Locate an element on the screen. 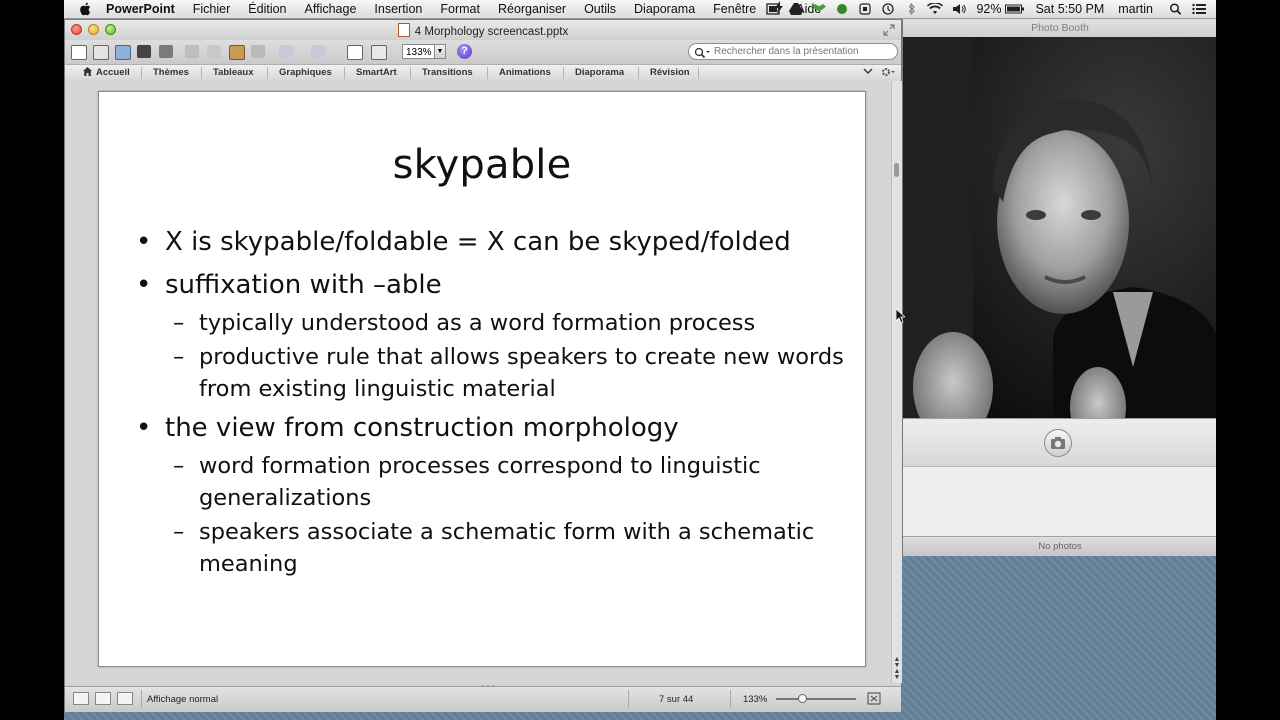 The height and width of the screenshot is (720, 1280). standard-toolbar: 133% ▼ ? is located at coordinates (483, 52).